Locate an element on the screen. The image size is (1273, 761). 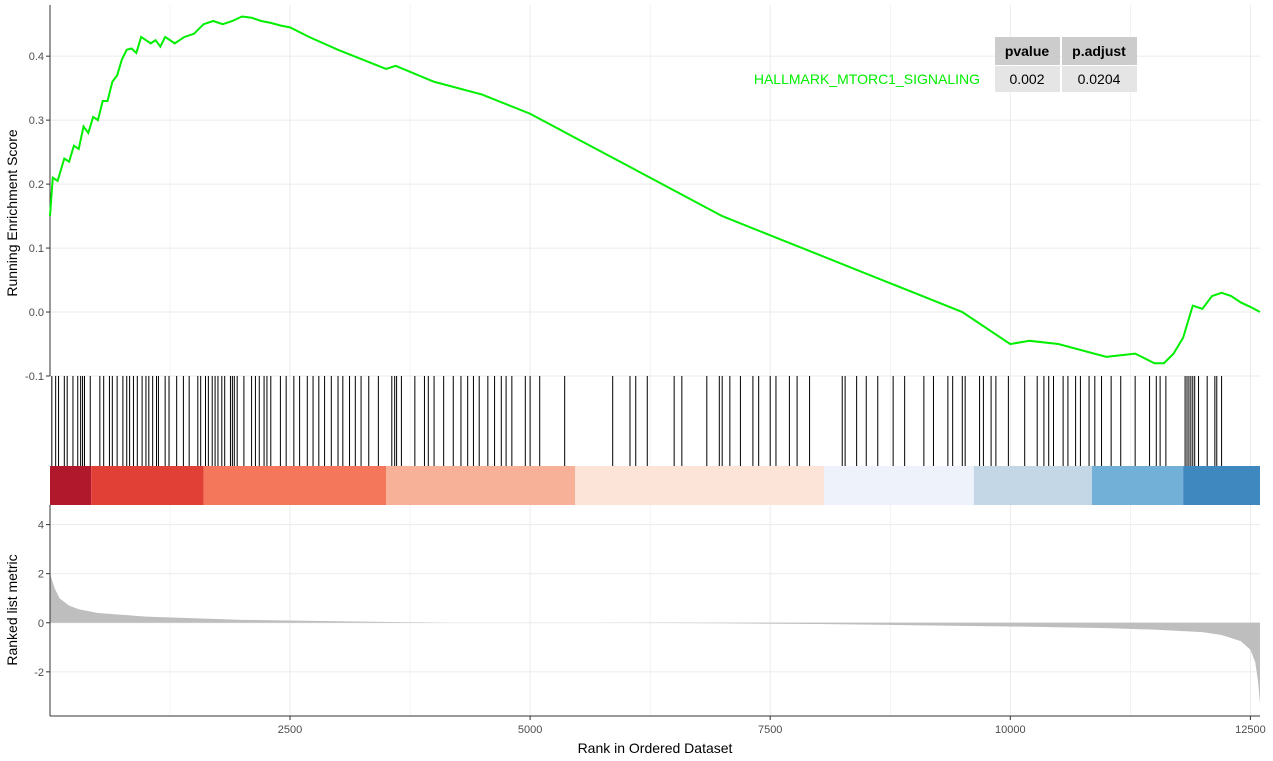
pvalue-value: 0.002 is located at coordinates (1026, 79).